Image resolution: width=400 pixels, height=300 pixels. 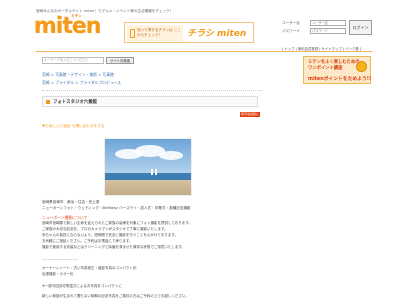 I want to click on body-text: ※一部今回自宅等遠方によるお写真をコンパクトに, so click(x=82, y=286).